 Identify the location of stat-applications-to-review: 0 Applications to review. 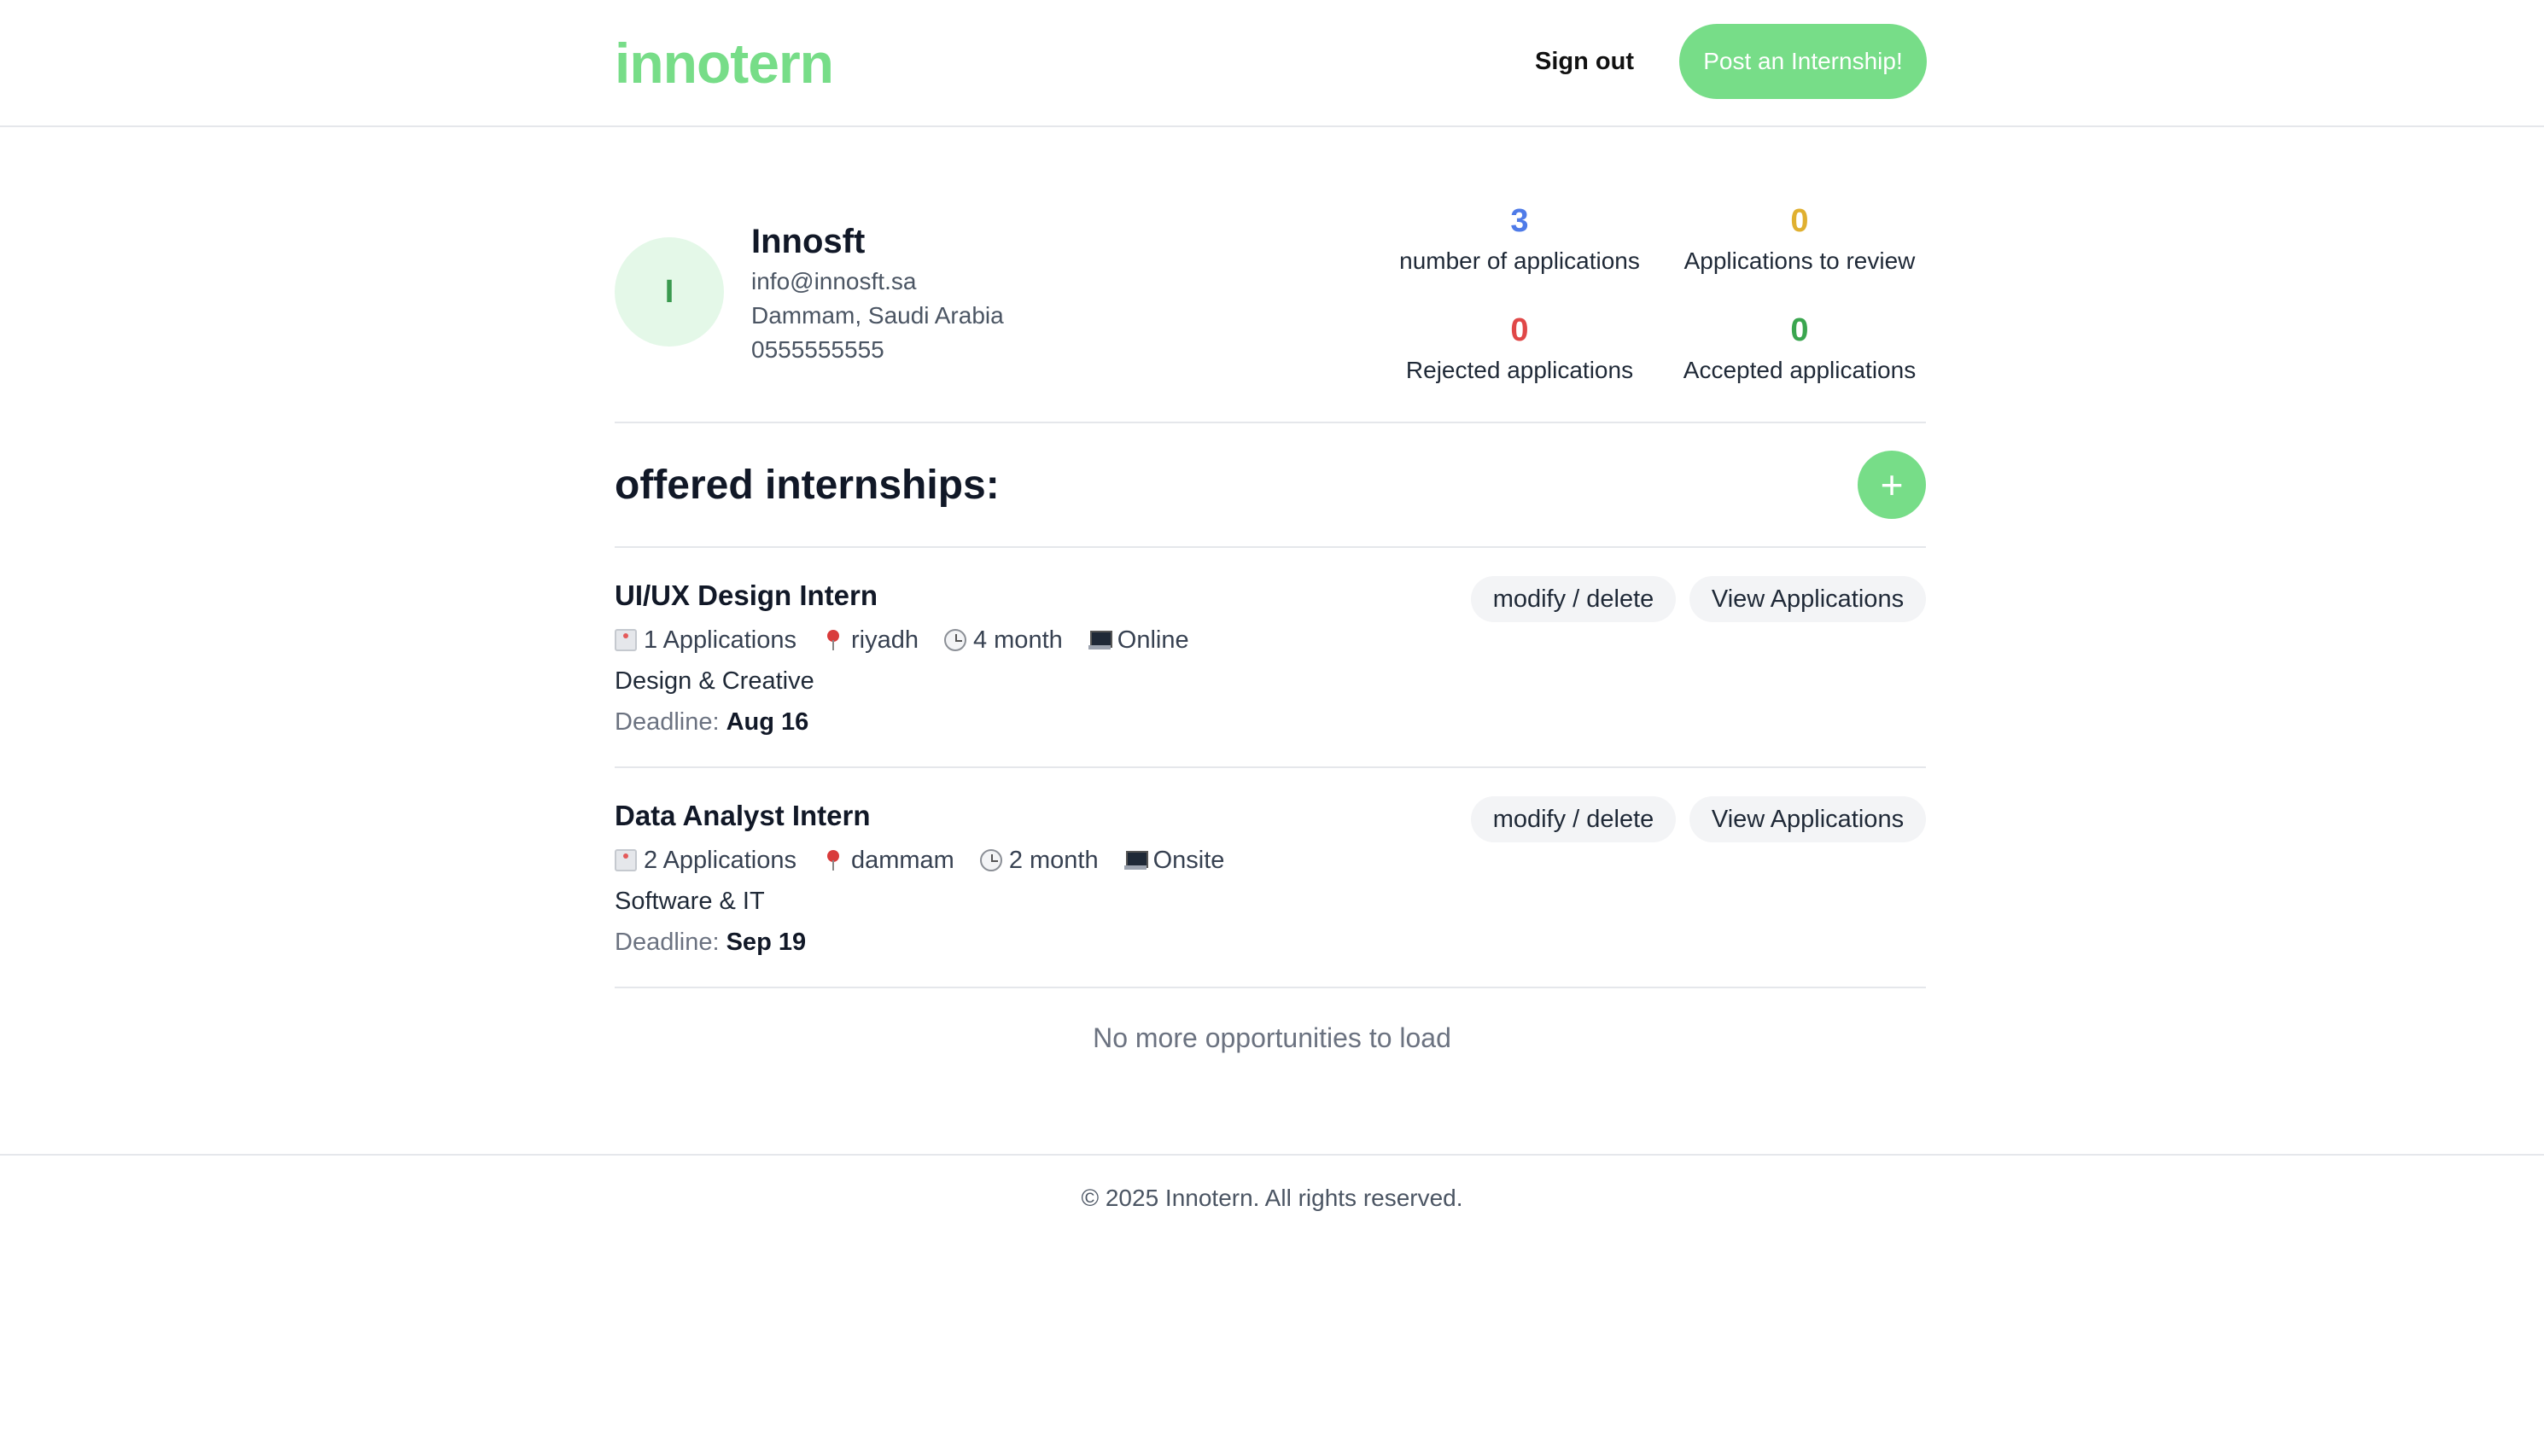
(1799, 240).